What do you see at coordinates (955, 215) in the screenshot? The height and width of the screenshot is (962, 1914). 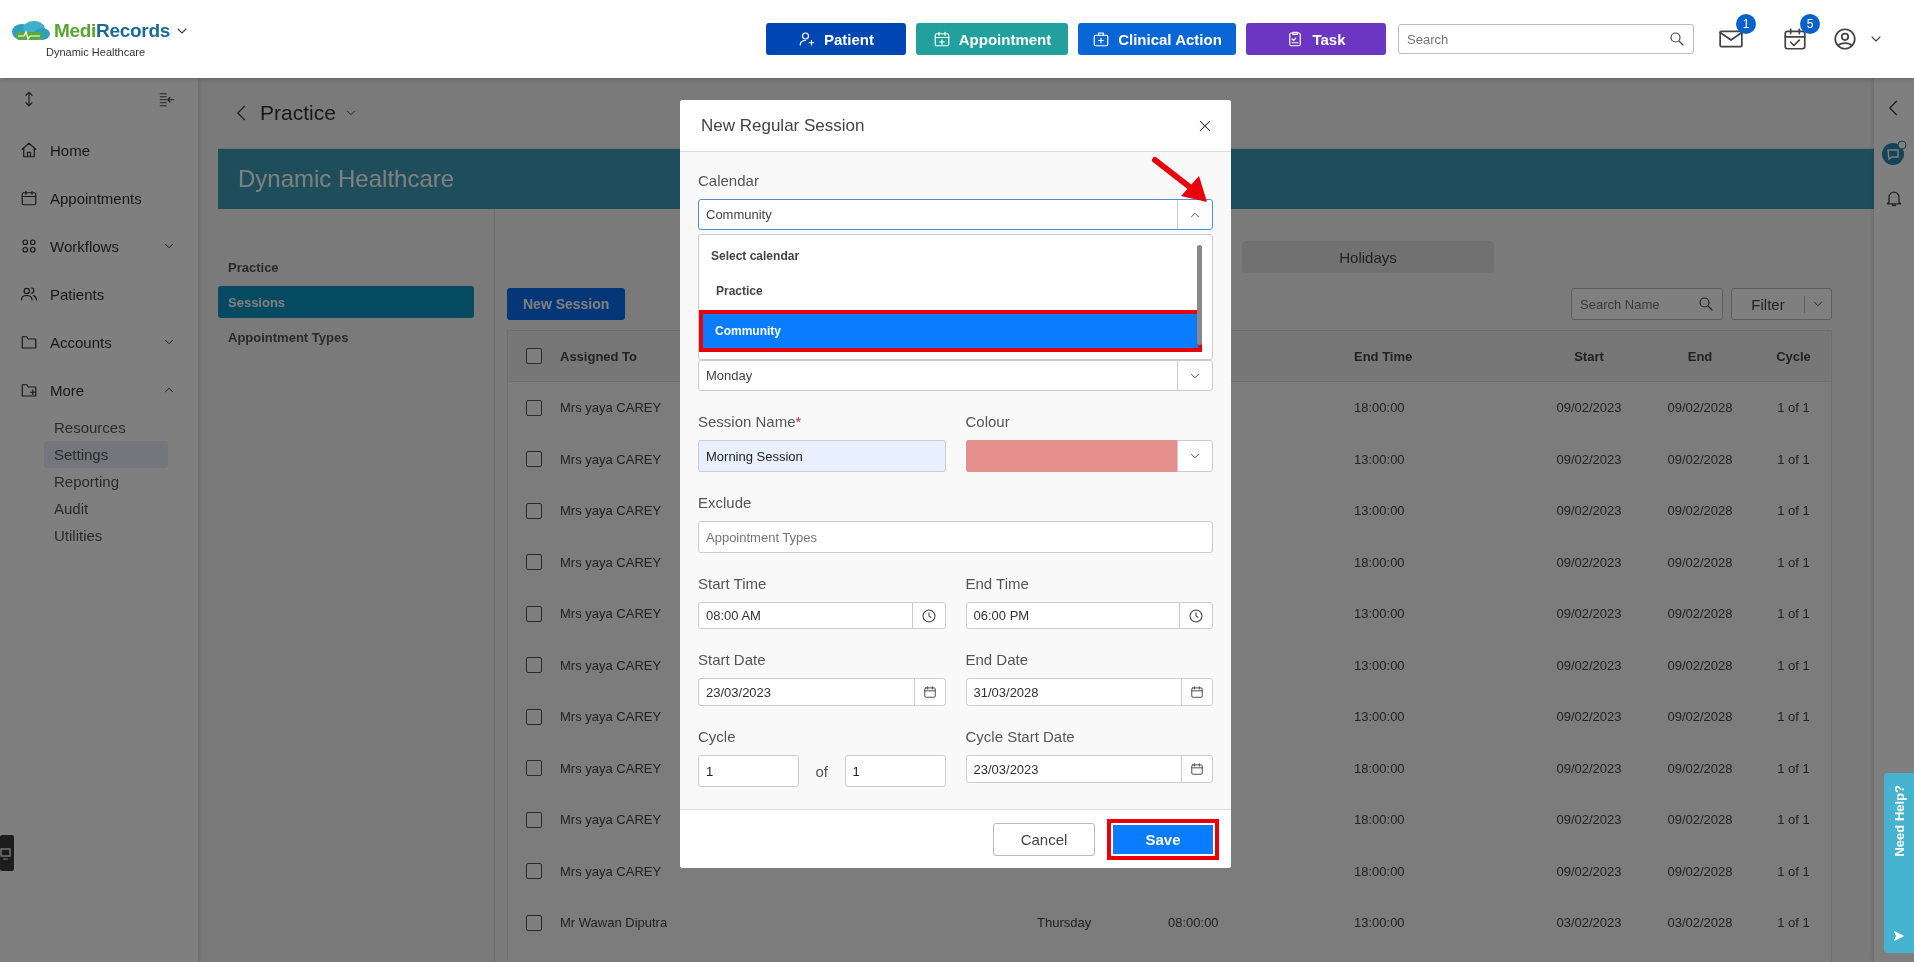 I see `calendar-select: Community` at bounding box center [955, 215].